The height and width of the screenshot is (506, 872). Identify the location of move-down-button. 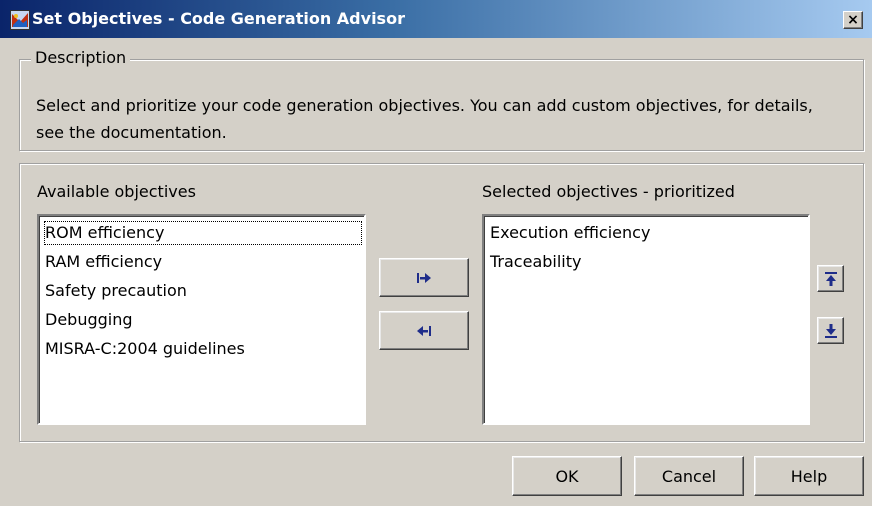
(830, 330).